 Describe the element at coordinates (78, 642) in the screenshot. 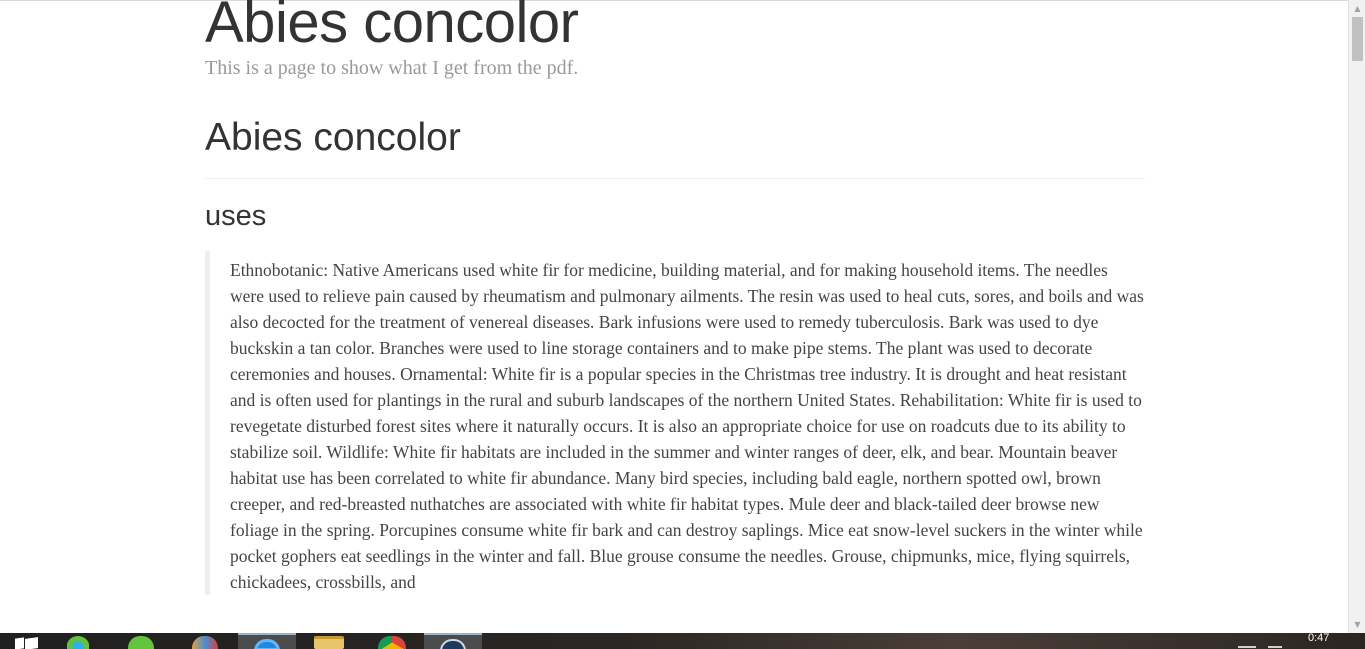

I see `clover-app-icon` at that location.